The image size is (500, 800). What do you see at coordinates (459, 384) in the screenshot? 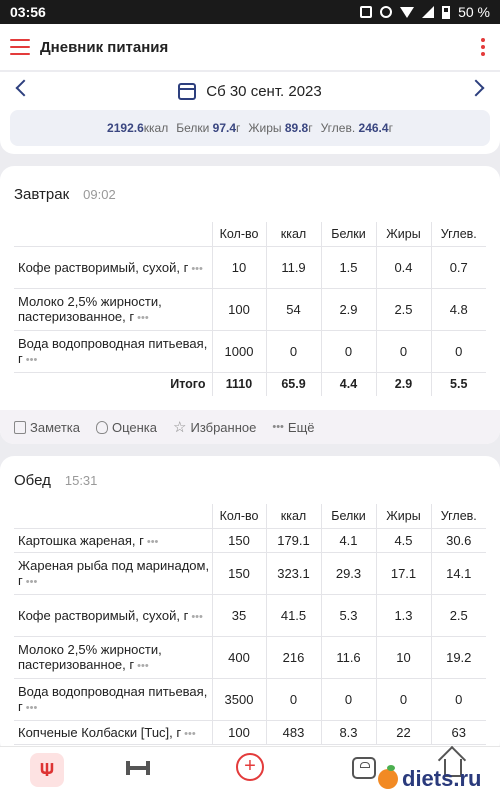
I see `total-carbs: 5.5` at bounding box center [459, 384].